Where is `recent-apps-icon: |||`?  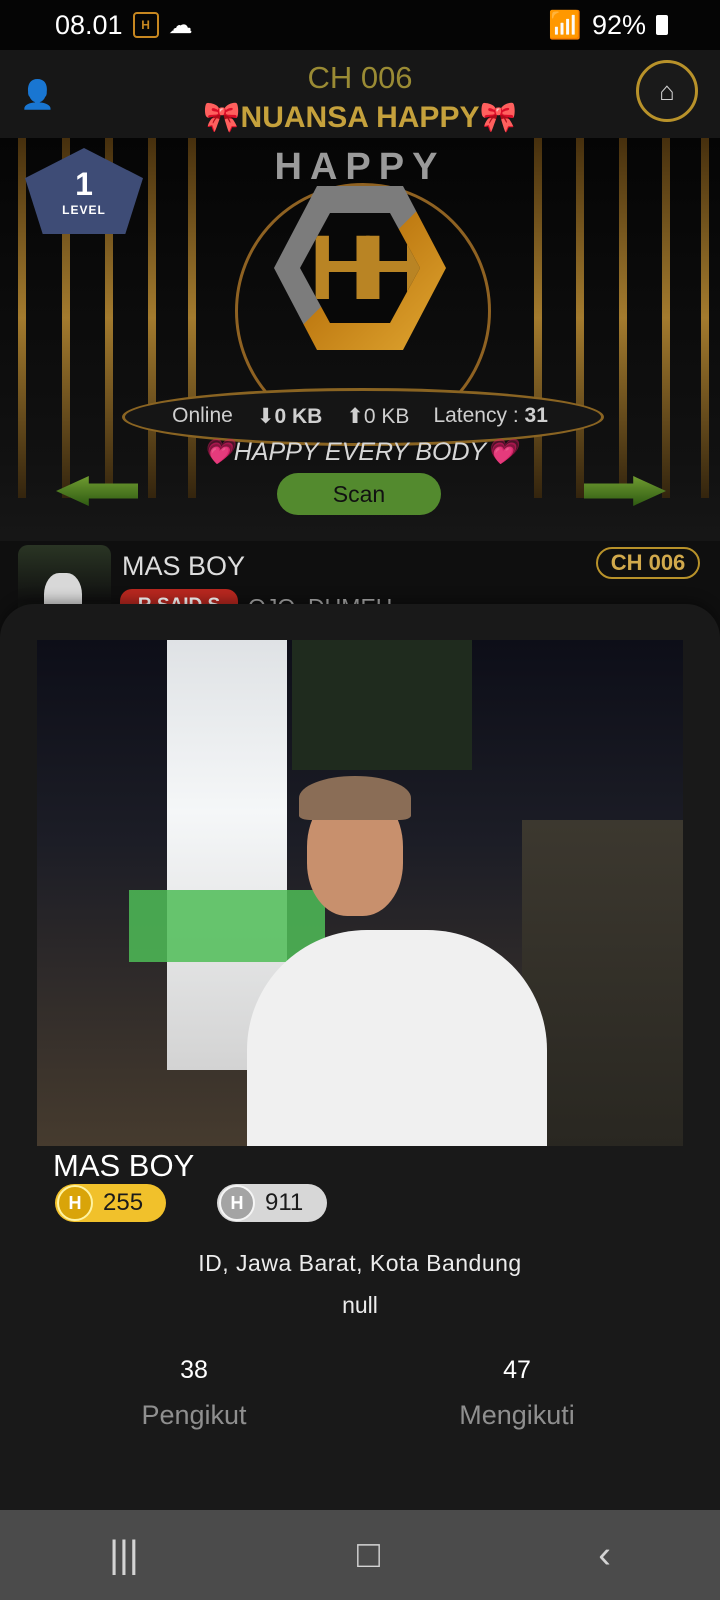
recent-apps-icon: ||| is located at coordinates (124, 1555).